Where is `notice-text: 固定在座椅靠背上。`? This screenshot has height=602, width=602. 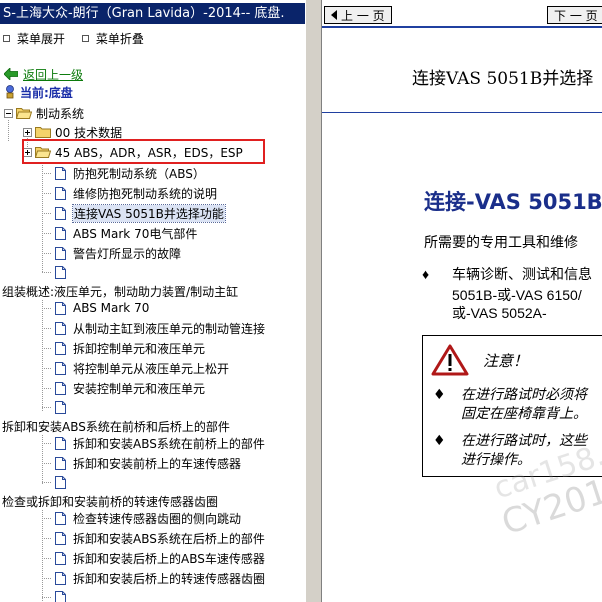
notice-text: 固定在座椅靠背上。 is located at coordinates (524, 414).